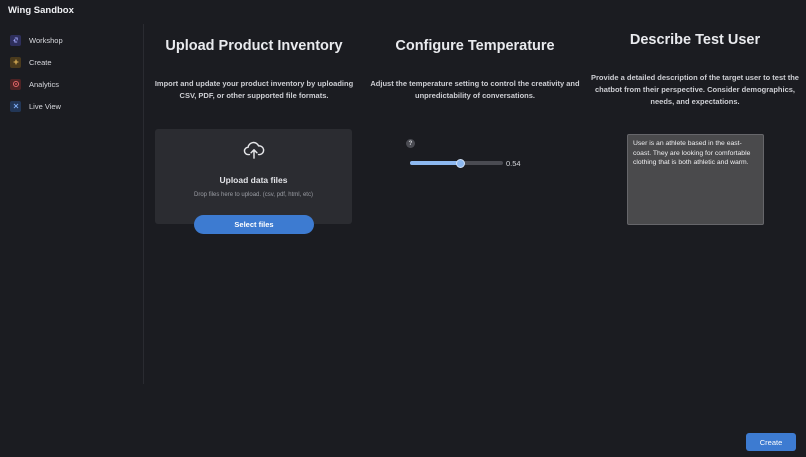 The width and height of the screenshot is (806, 457). What do you see at coordinates (475, 46) in the screenshot?
I see `temperature-section-title: Configure Temperature` at bounding box center [475, 46].